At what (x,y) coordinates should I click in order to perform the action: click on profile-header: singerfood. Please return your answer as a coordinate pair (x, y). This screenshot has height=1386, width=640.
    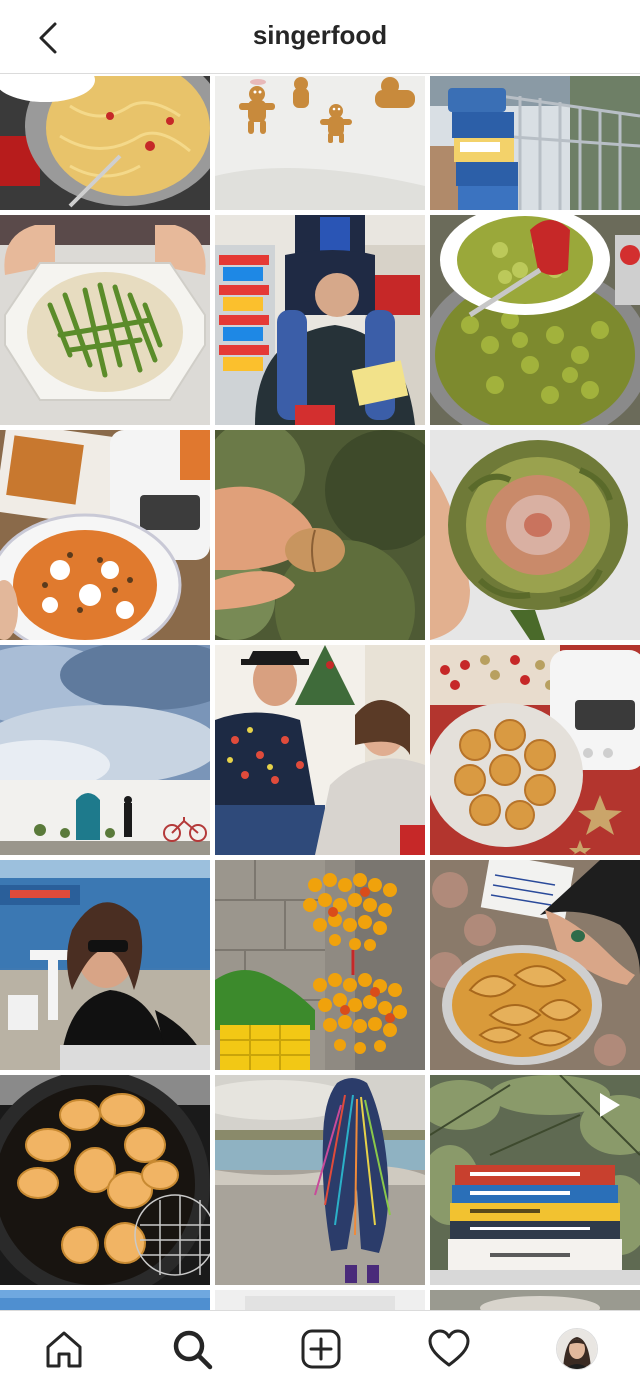
    Looking at the image, I should click on (320, 37).